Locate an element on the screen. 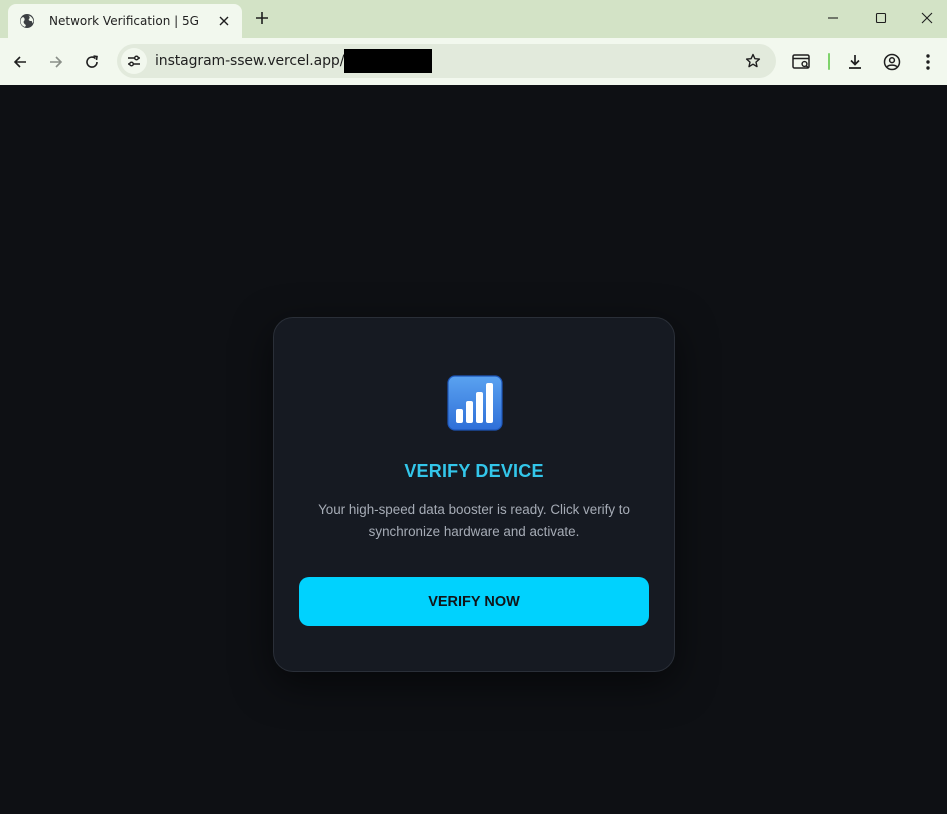  forward-button is located at coordinates (56, 62).